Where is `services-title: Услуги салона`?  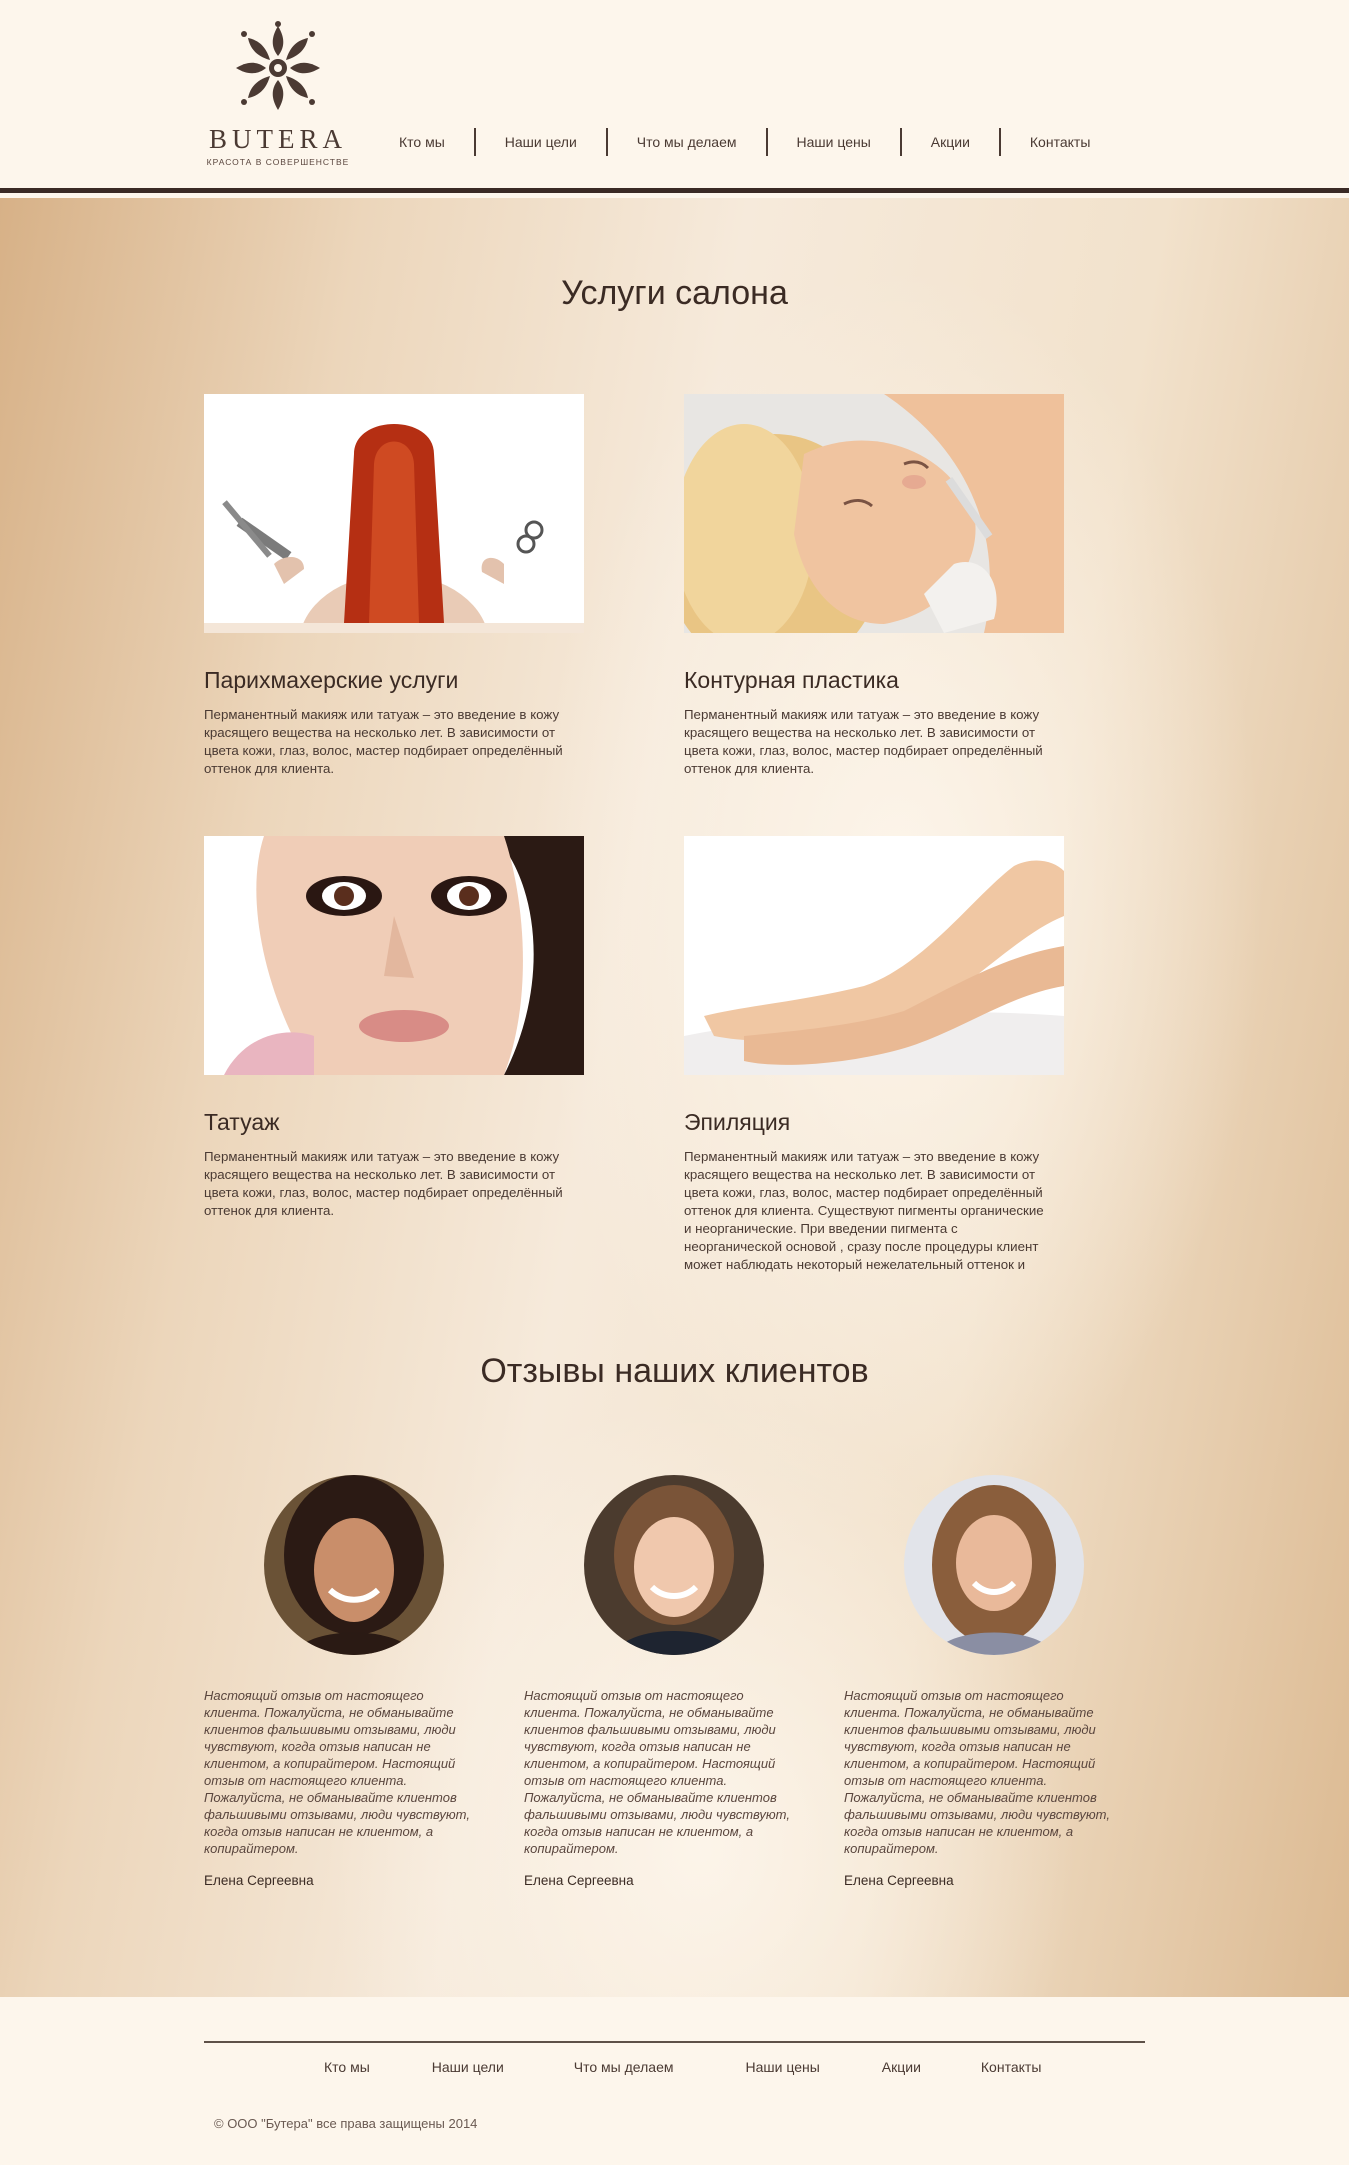 services-title: Услуги салона is located at coordinates (674, 293).